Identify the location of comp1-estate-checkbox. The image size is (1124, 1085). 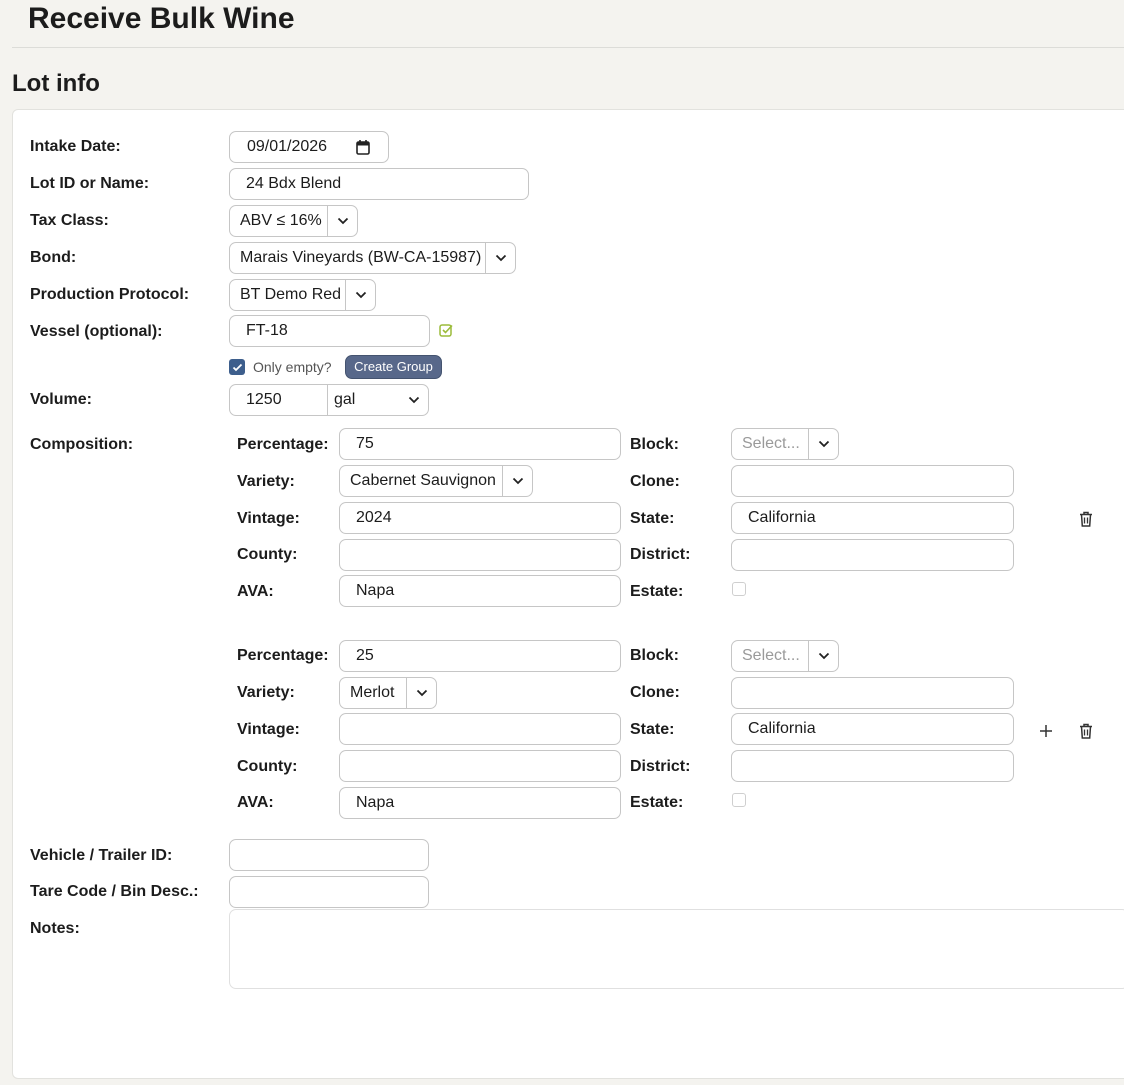
(739, 589).